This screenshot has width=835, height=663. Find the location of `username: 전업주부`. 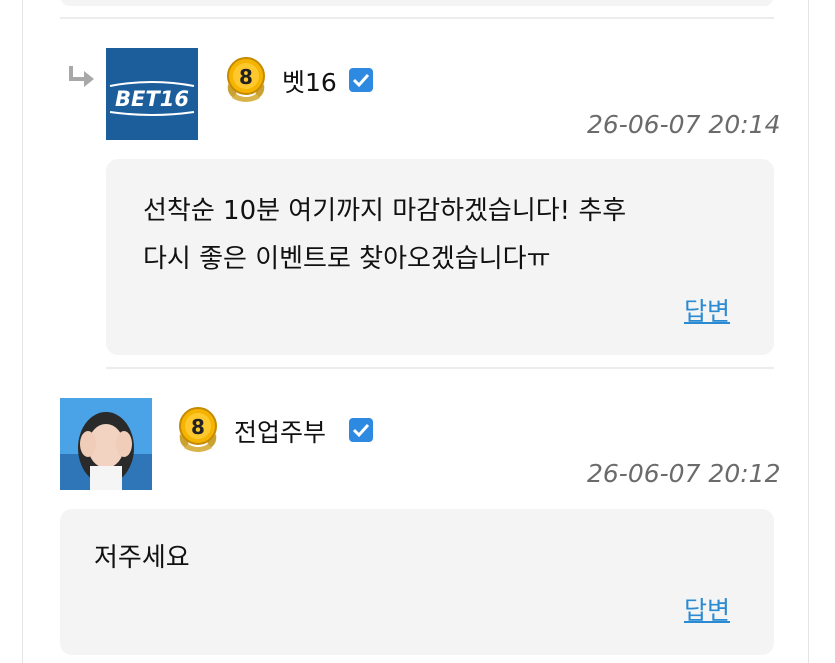

username: 전업주부 is located at coordinates (280, 431).